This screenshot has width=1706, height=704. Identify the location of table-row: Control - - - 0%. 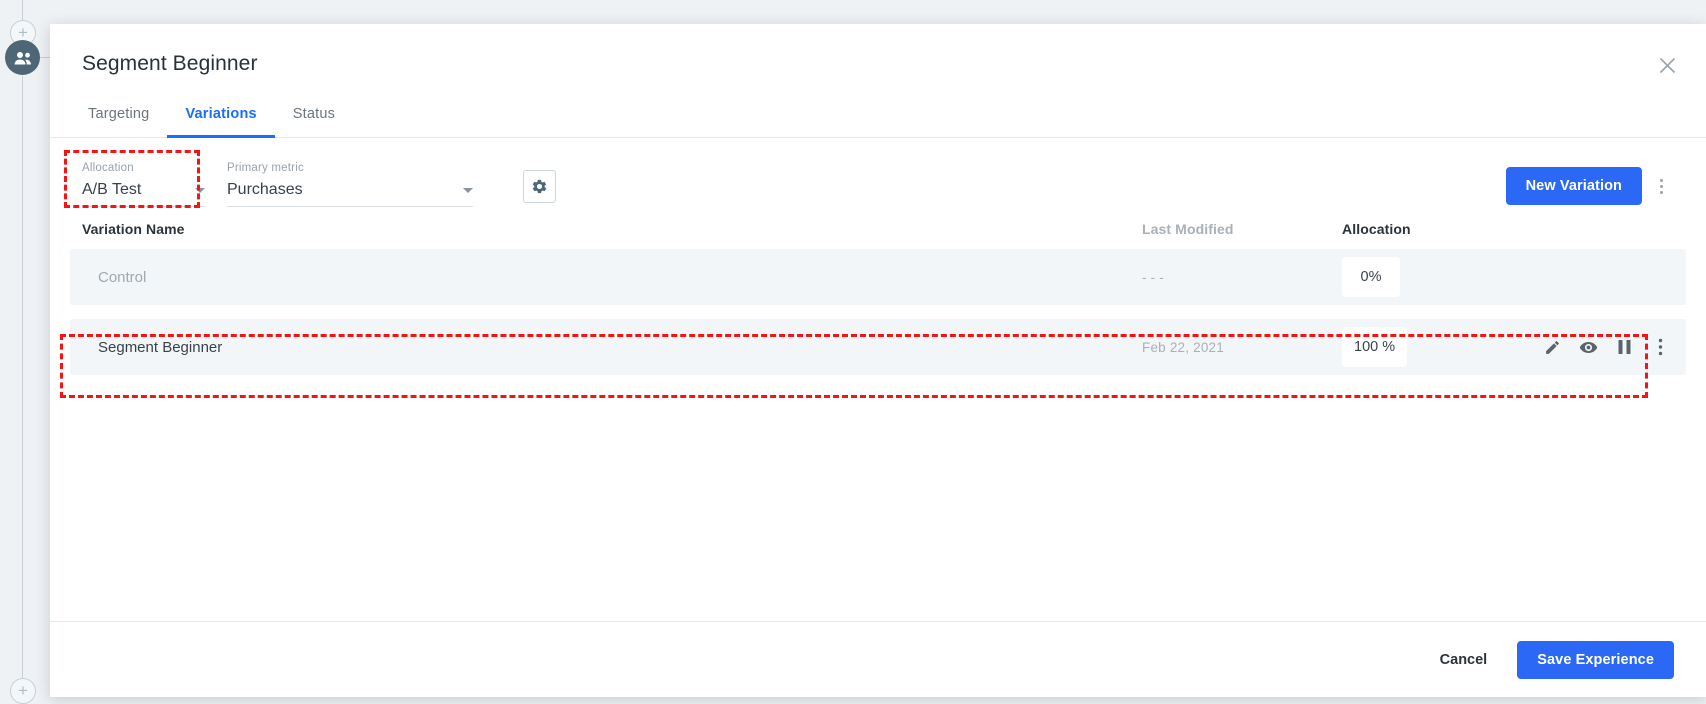
(878, 277).